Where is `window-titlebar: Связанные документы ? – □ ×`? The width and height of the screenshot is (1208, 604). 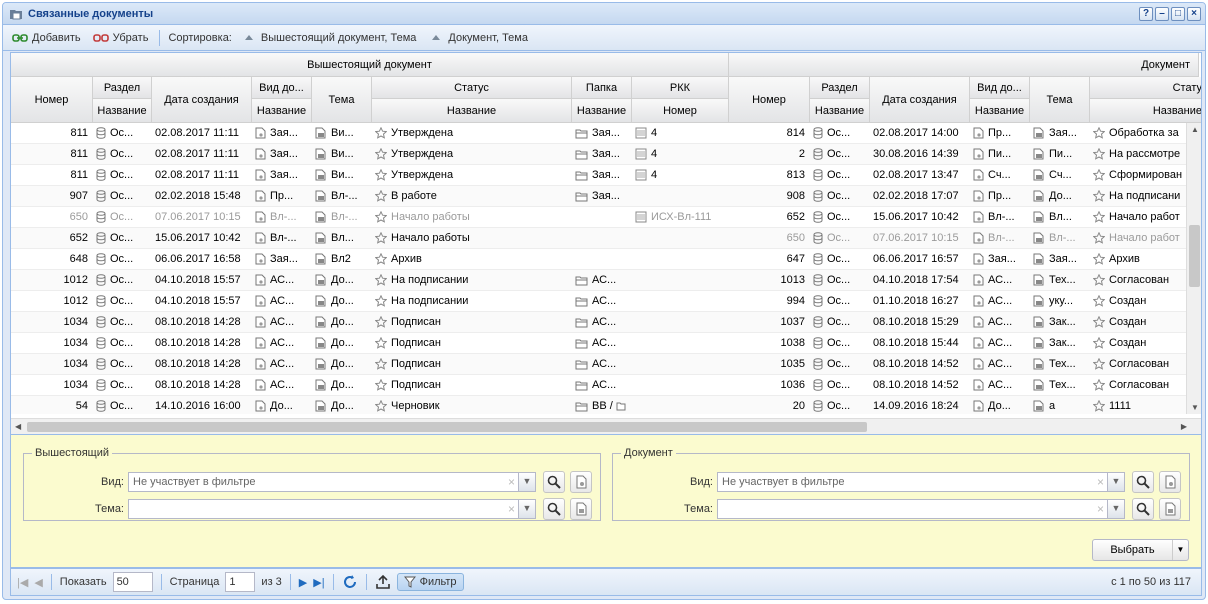 window-titlebar: Связанные документы ? – □ × is located at coordinates (604, 14).